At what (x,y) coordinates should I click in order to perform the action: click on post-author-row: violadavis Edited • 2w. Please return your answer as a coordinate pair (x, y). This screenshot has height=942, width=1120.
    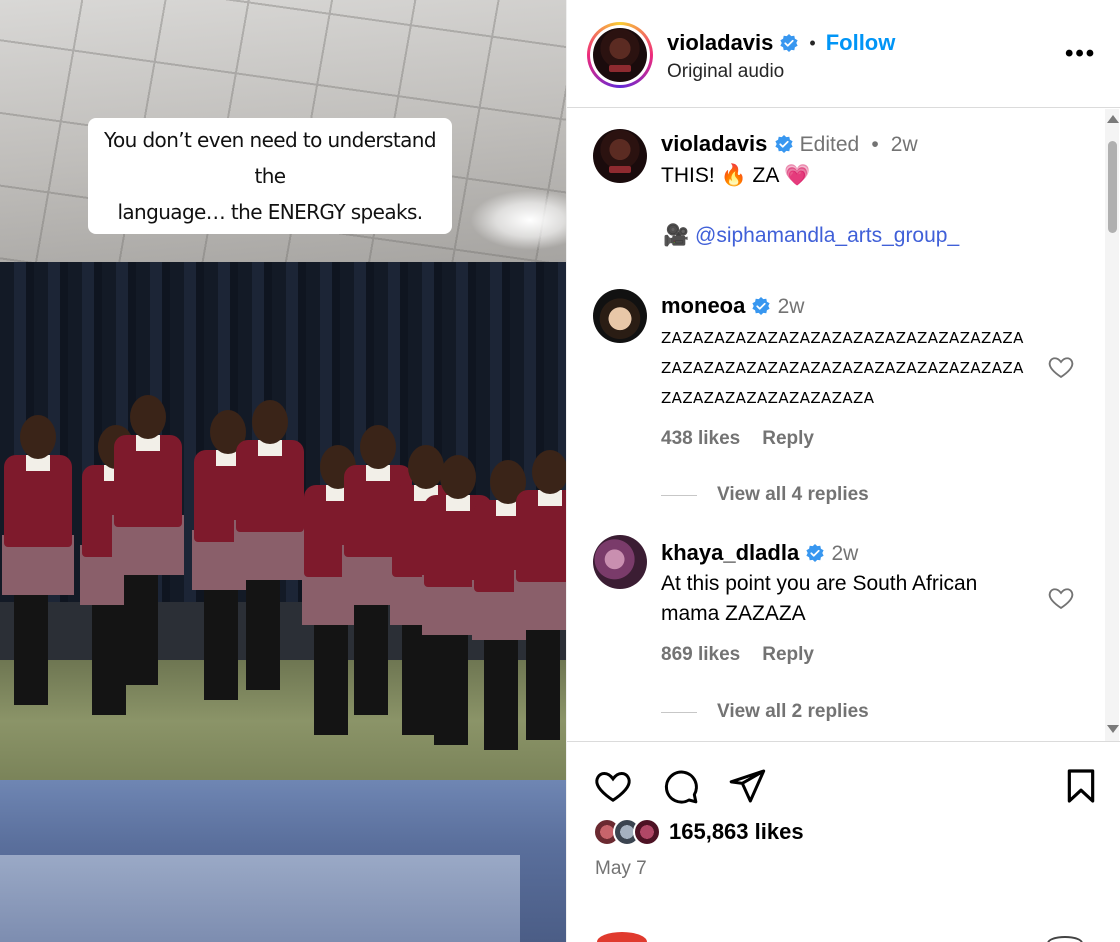
    Looking at the image, I should click on (789, 144).